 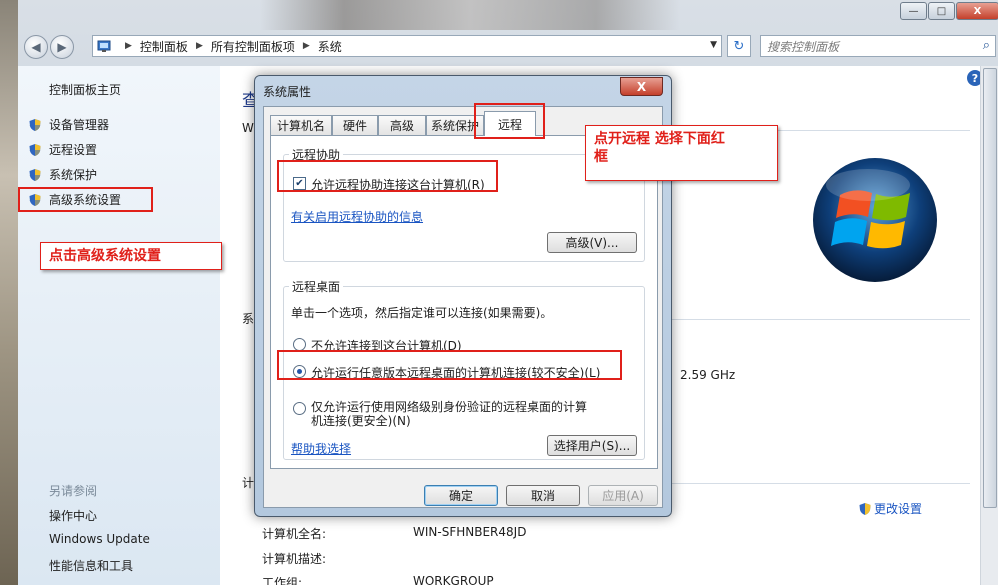 What do you see at coordinates (543, 495) in the screenshot?
I see `cancel-button: 取消` at bounding box center [543, 495].